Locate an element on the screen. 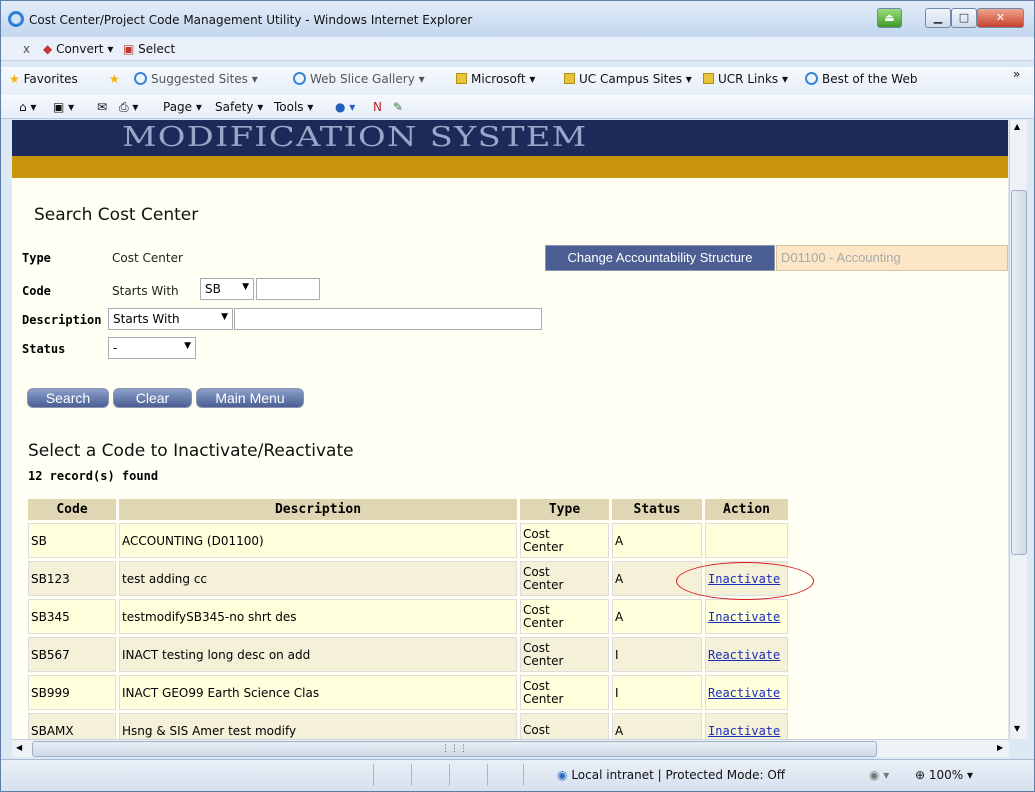  fav-web-slice-gallery: Web Slice Gallery ▾ is located at coordinates (359, 79).